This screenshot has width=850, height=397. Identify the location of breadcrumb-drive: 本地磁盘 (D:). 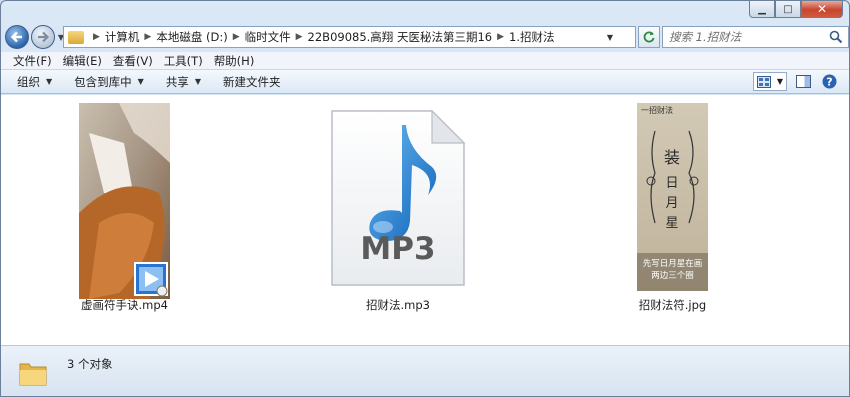
(191, 37).